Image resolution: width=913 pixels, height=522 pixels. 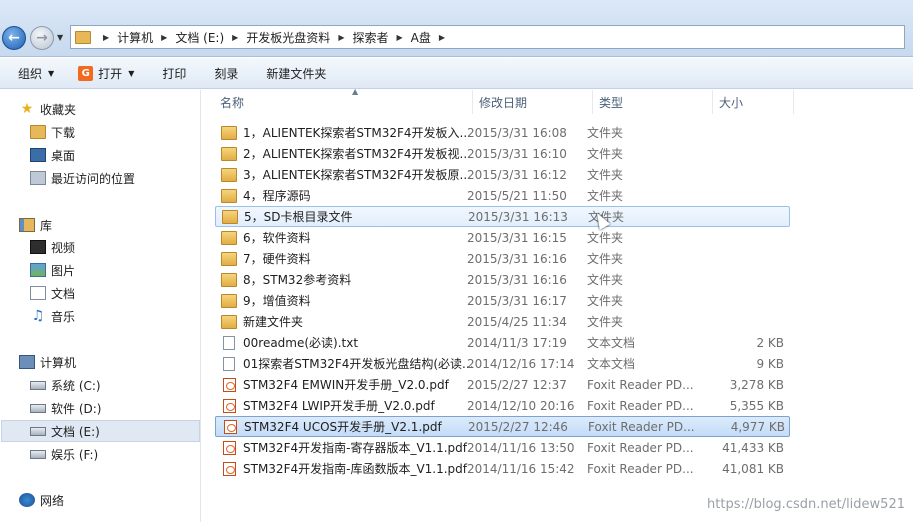 I want to click on file-row: 5，SD卡根目录文件 2015/3/31 16:13 文件夹, so click(x=502, y=216).